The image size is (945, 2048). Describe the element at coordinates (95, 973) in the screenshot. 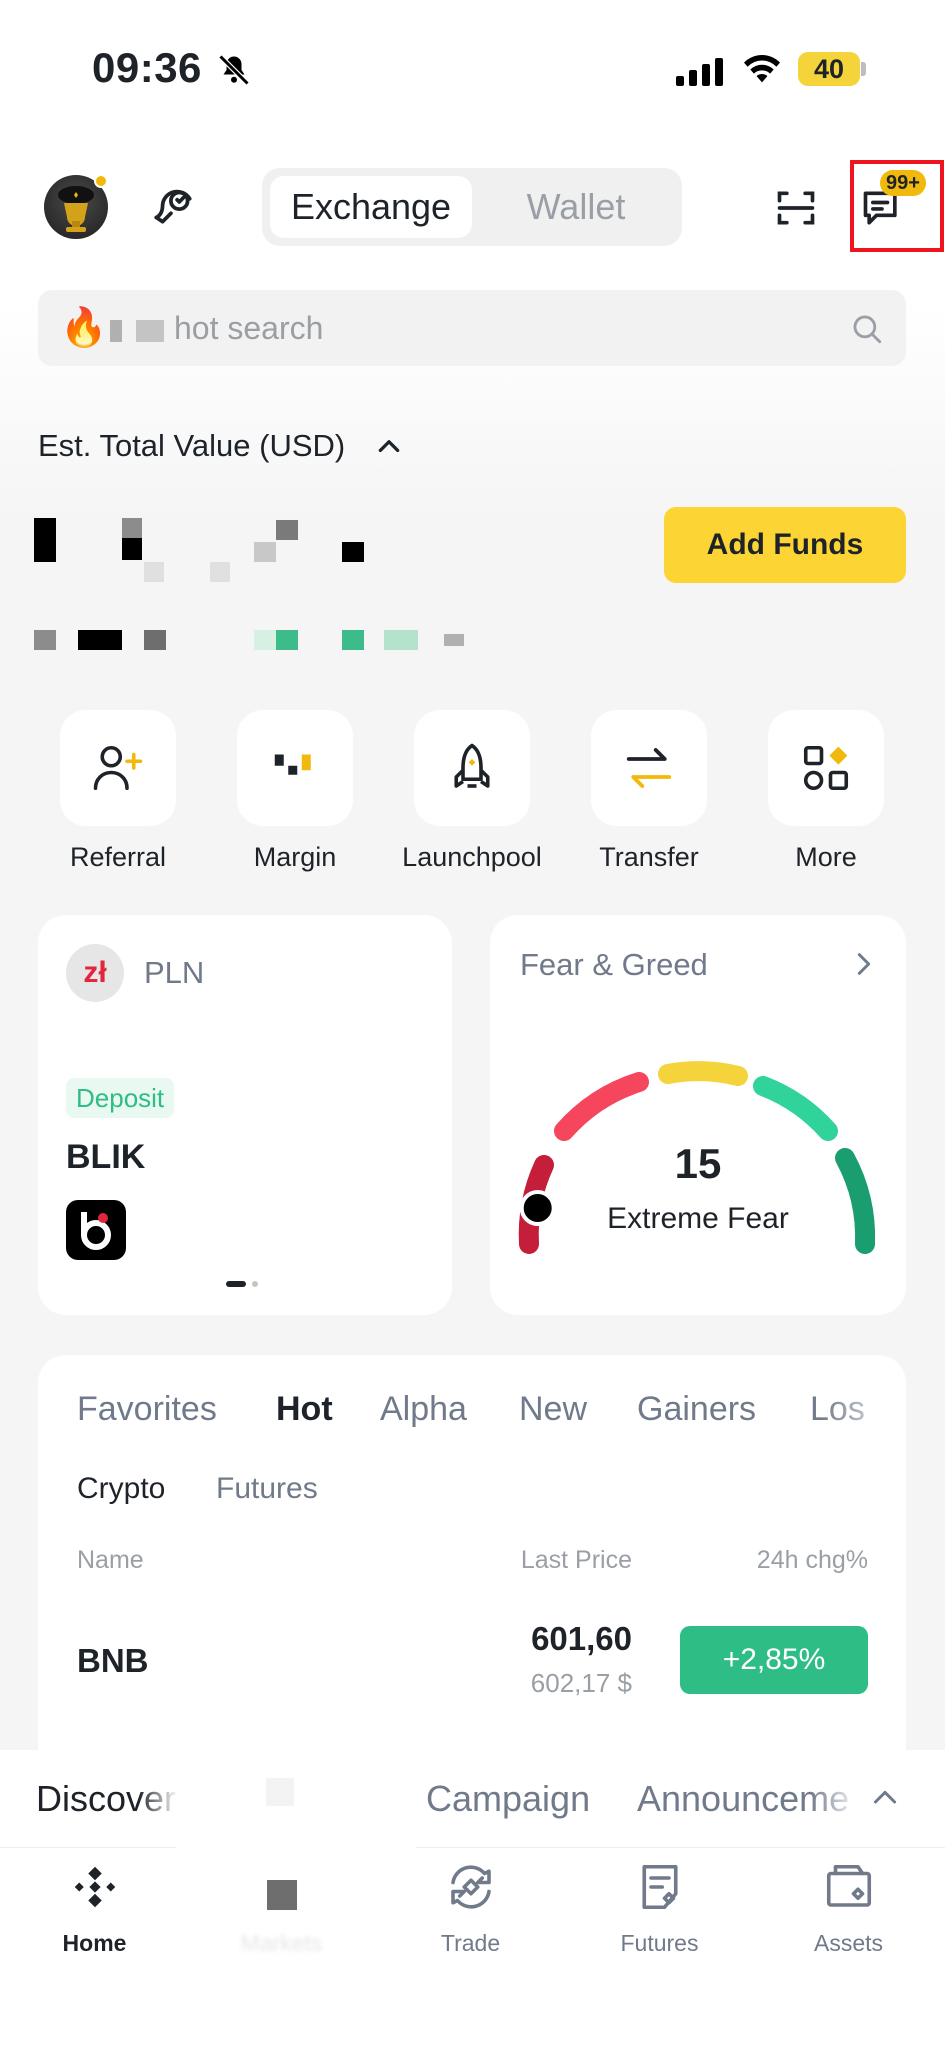

I see `pln-currency-logo: zł` at that location.